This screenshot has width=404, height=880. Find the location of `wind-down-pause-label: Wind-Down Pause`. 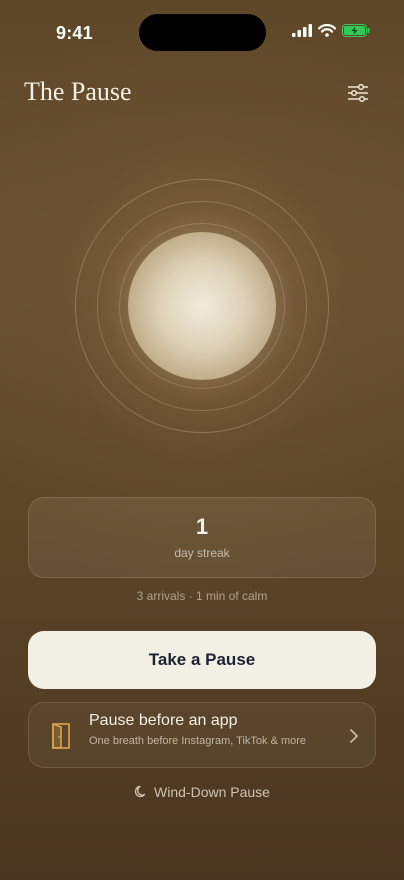

wind-down-pause-label: Wind-Down Pause is located at coordinates (212, 792).